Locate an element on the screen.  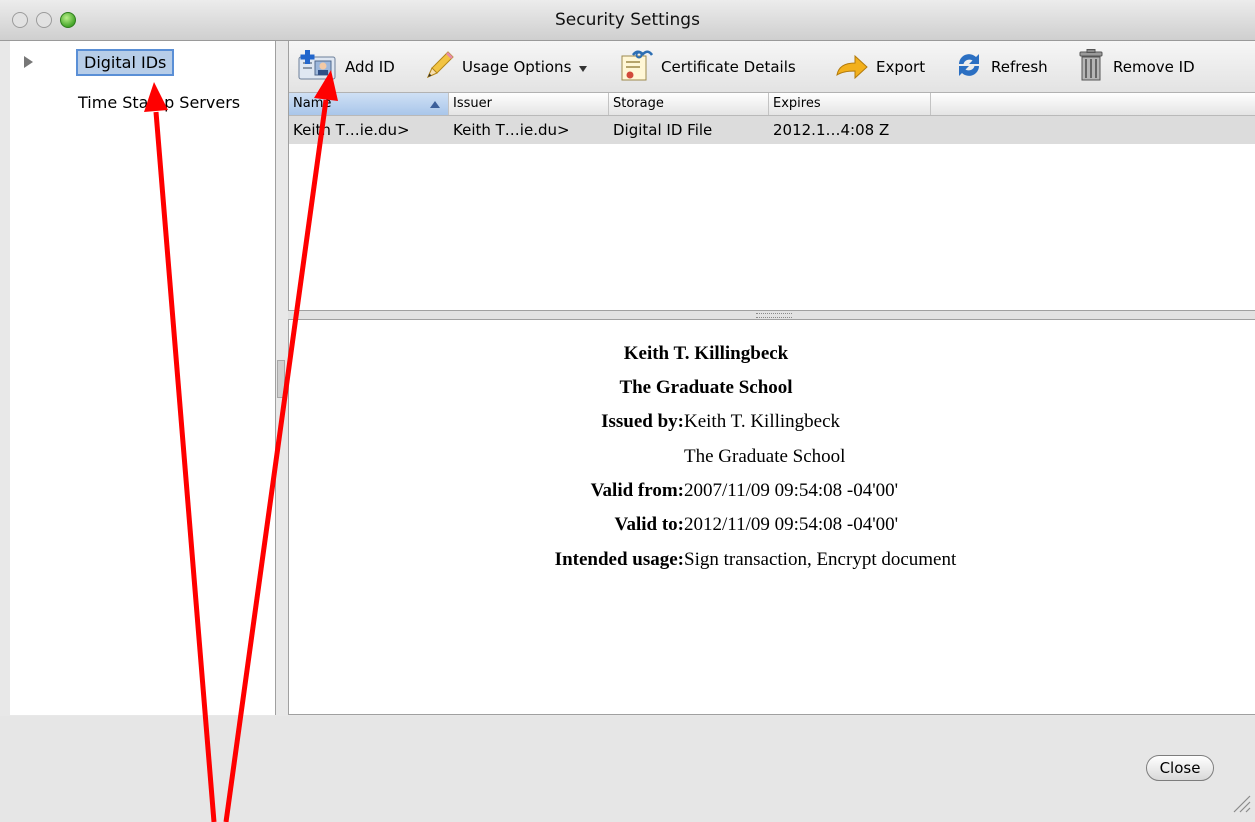
valid-to-label: Valid to: is located at coordinates (649, 524).